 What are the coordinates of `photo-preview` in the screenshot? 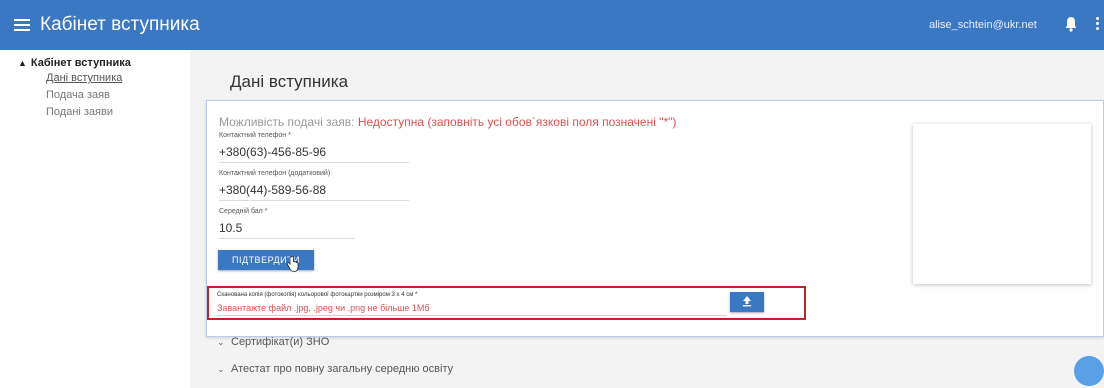 It's located at (1002, 204).